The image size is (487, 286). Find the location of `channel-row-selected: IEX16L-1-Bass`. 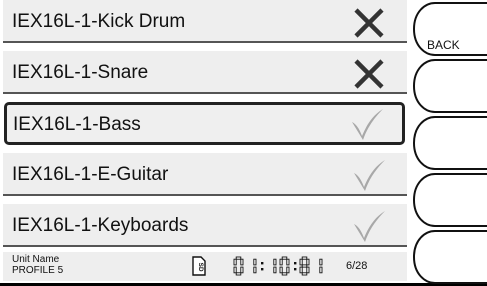

channel-row-selected: IEX16L-1-Bass is located at coordinates (204, 123).